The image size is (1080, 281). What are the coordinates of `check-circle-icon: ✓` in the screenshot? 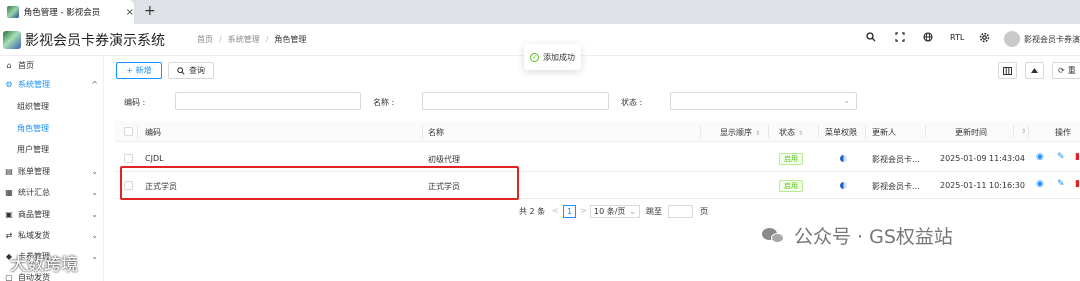 It's located at (534, 57).